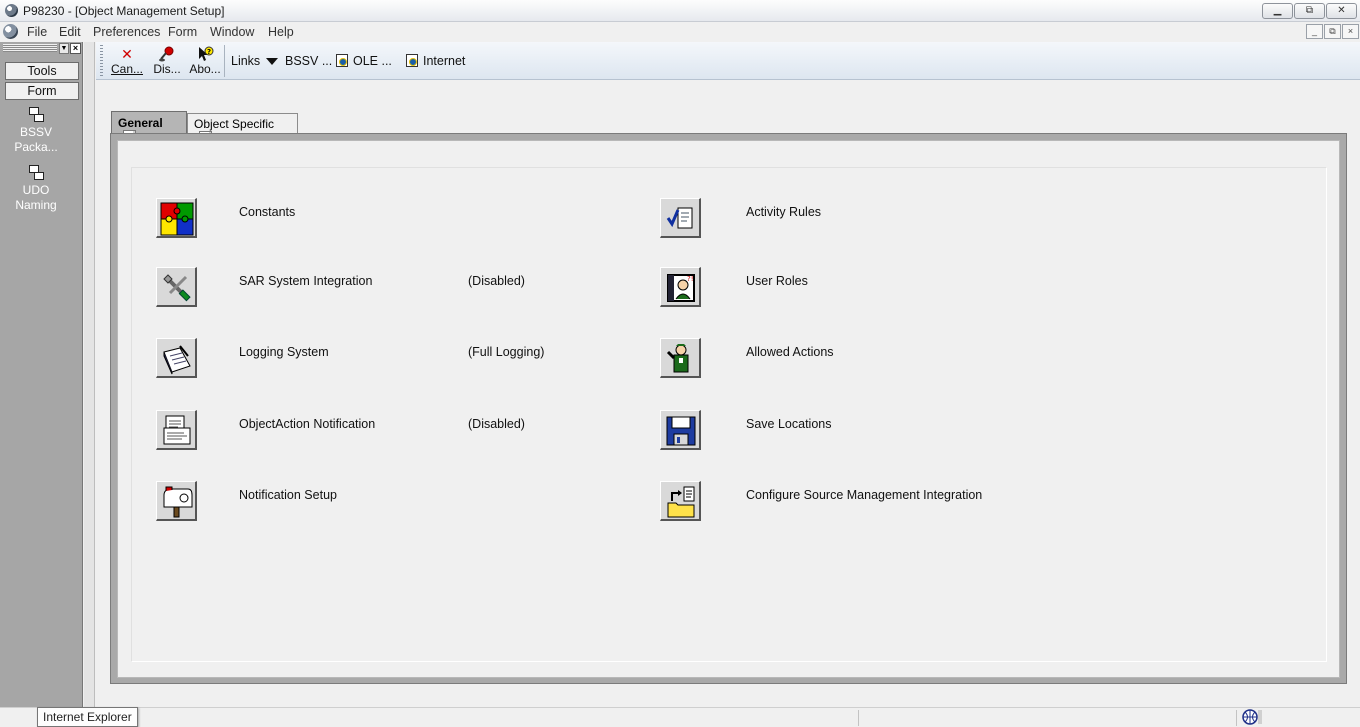  I want to click on system-menu-icon, so click(10, 31).